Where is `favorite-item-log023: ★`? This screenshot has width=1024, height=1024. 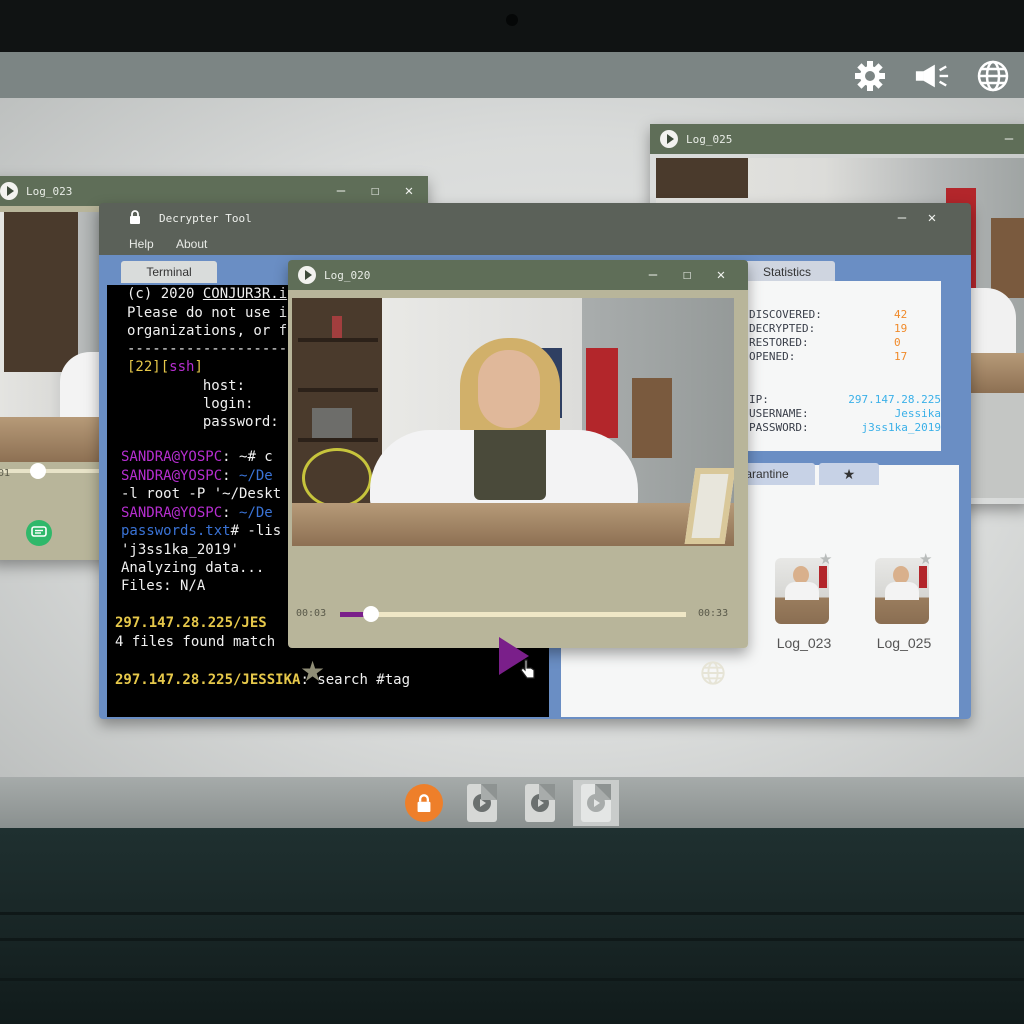
favorite-item-log023: ★ is located at coordinates (805, 587).